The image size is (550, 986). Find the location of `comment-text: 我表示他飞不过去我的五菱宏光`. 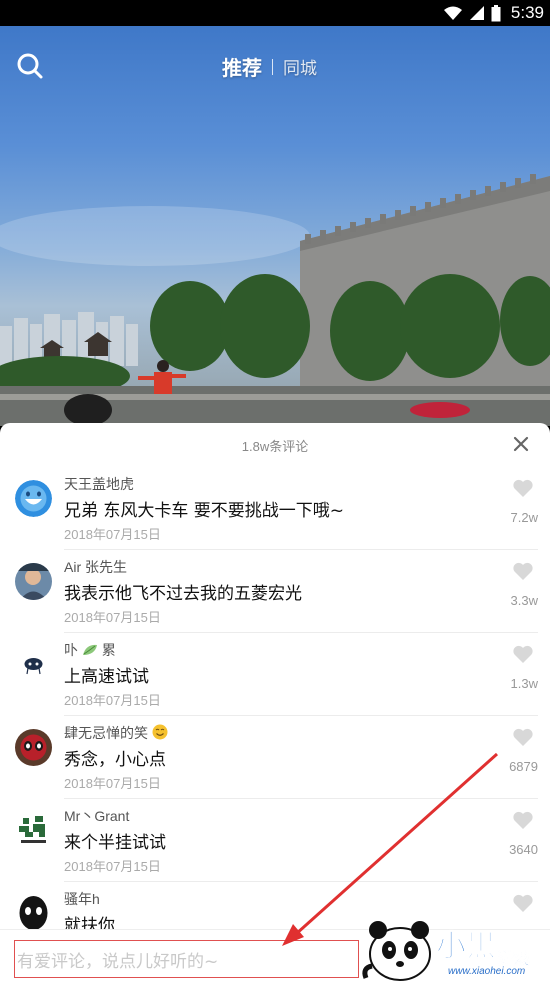

comment-text: 我表示他飞不过去我的五菱宏光 is located at coordinates (183, 594).